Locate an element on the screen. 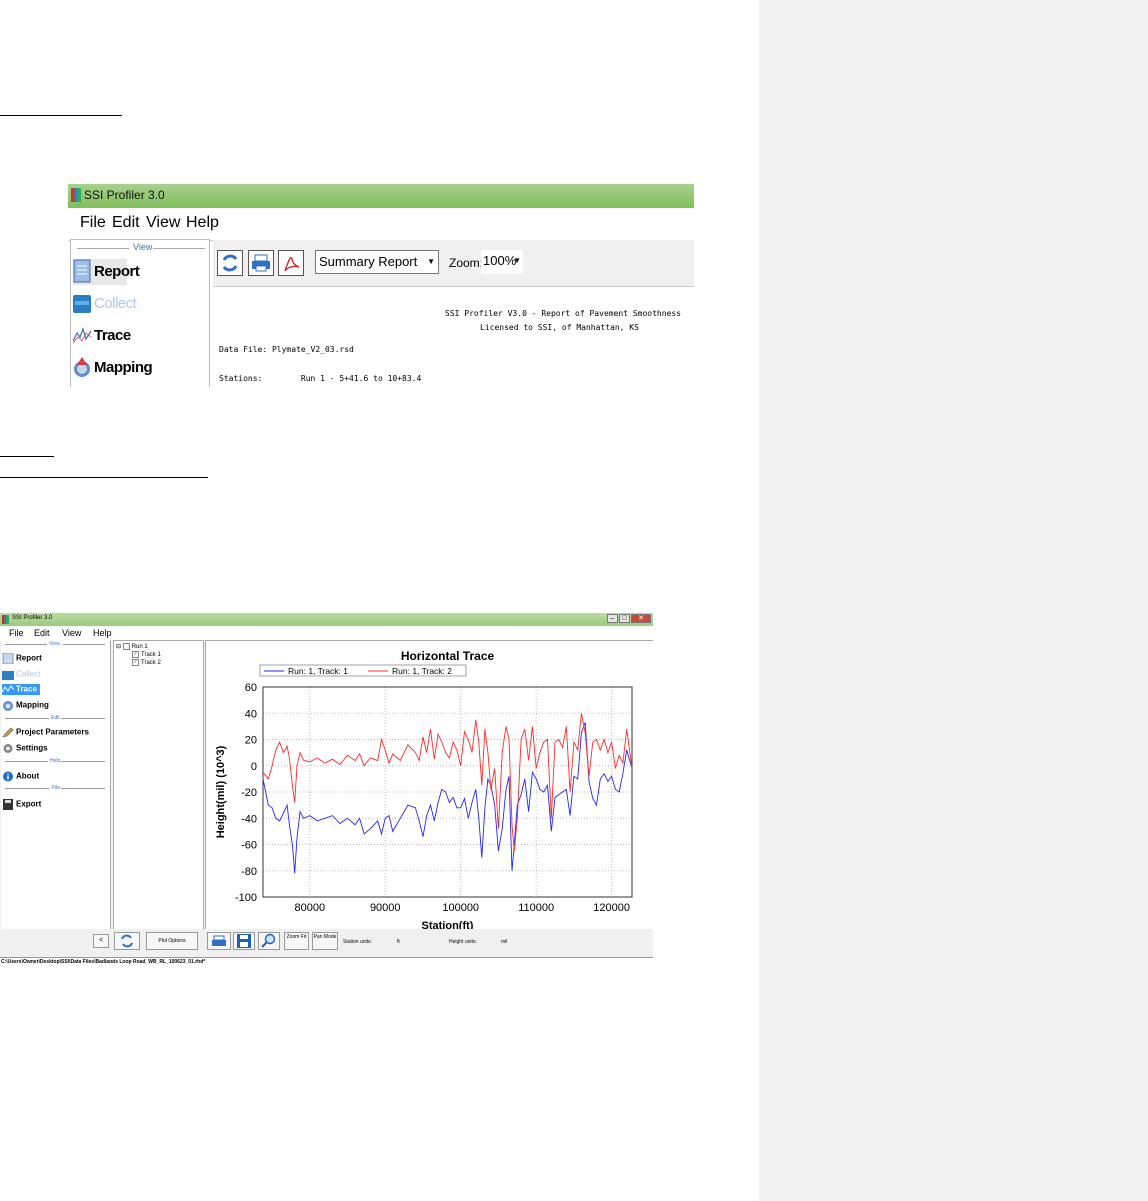 Image resolution: width=1148 pixels, height=1201 pixels. tree-track-label: Track 1 is located at coordinates (151, 655).